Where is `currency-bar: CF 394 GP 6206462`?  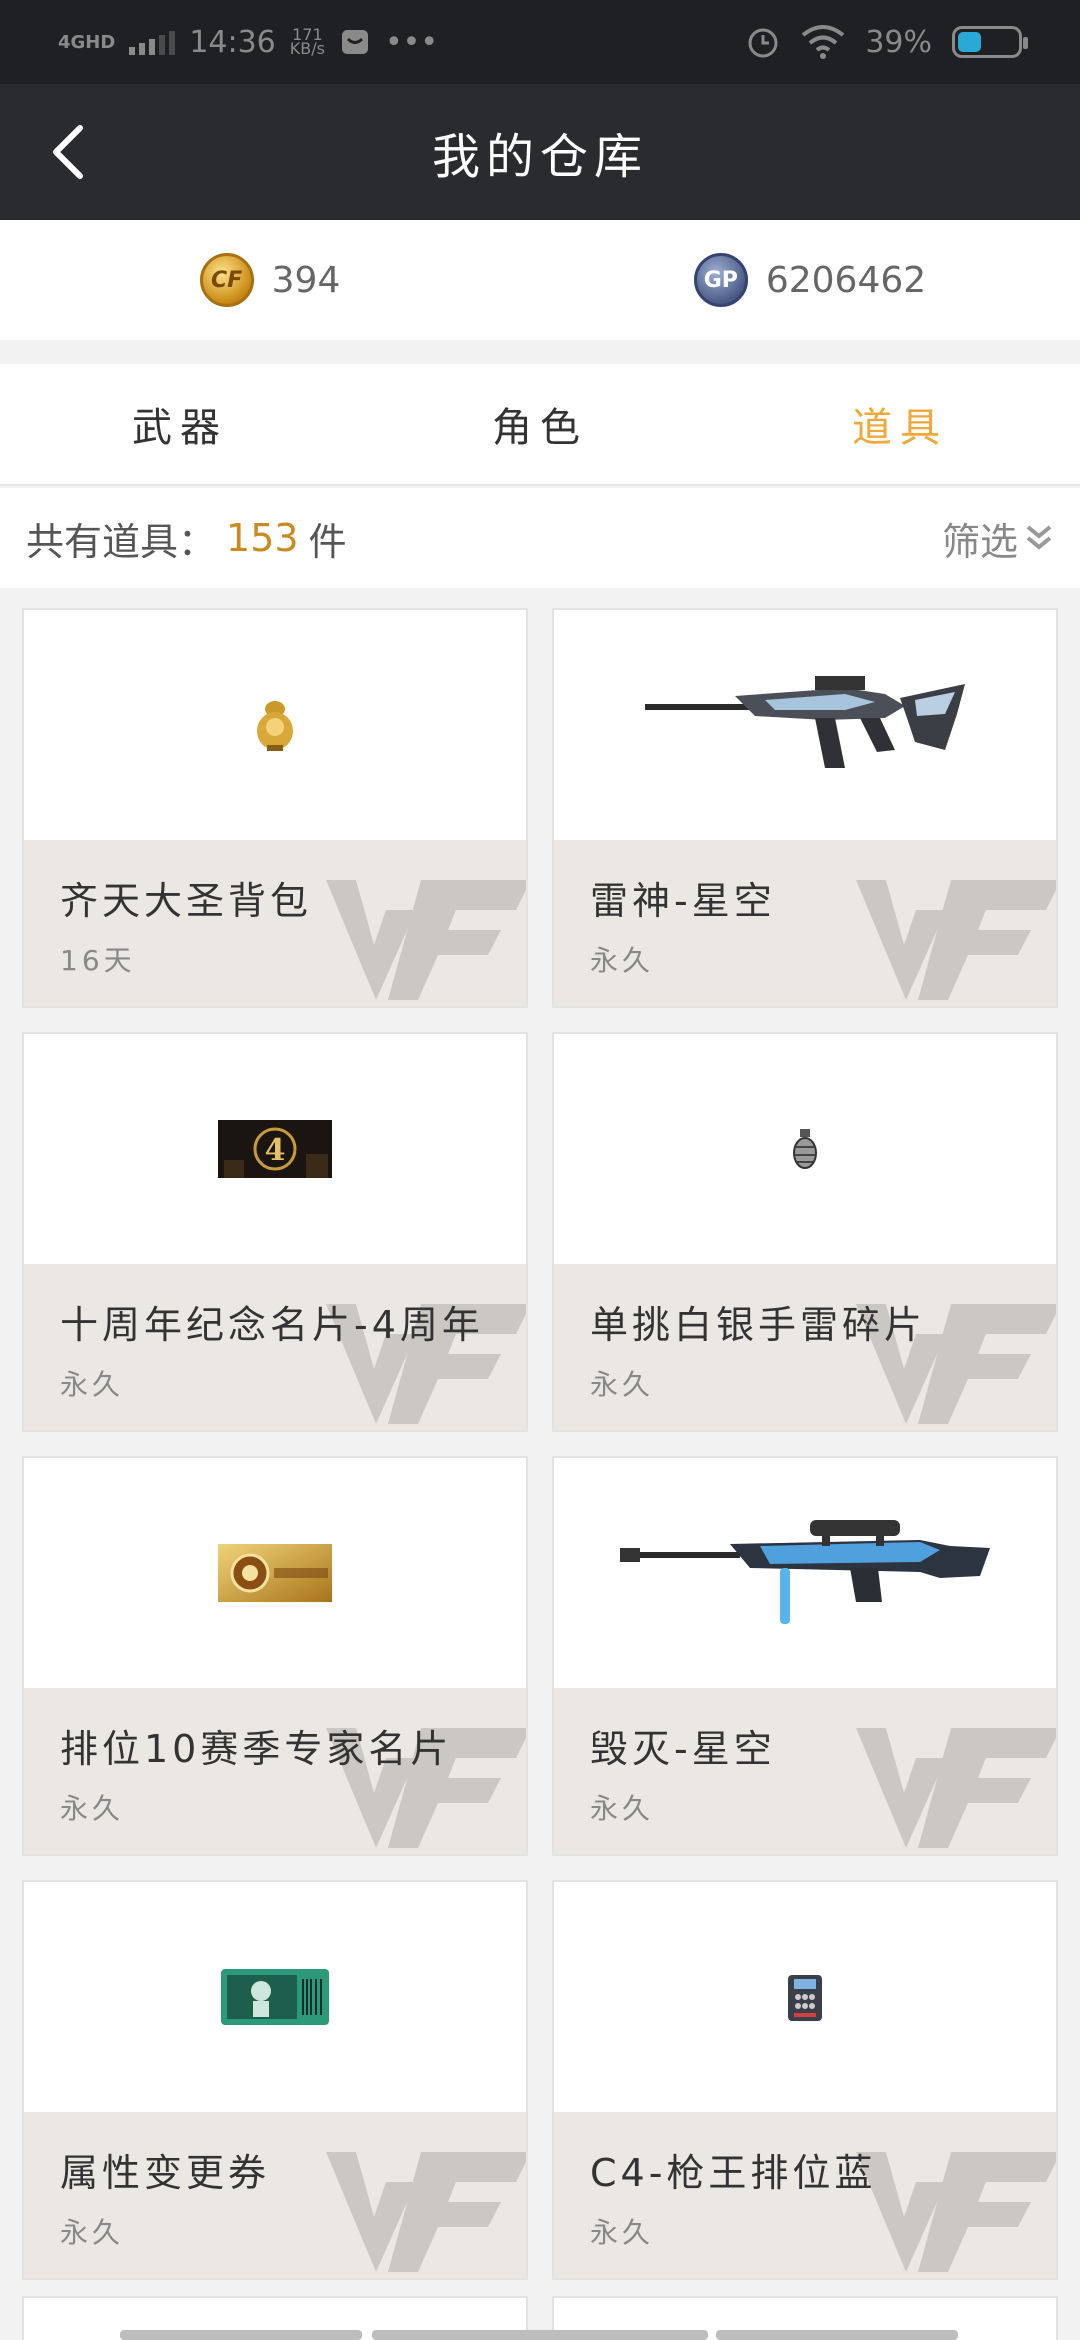 currency-bar: CF 394 GP 6206462 is located at coordinates (540, 280).